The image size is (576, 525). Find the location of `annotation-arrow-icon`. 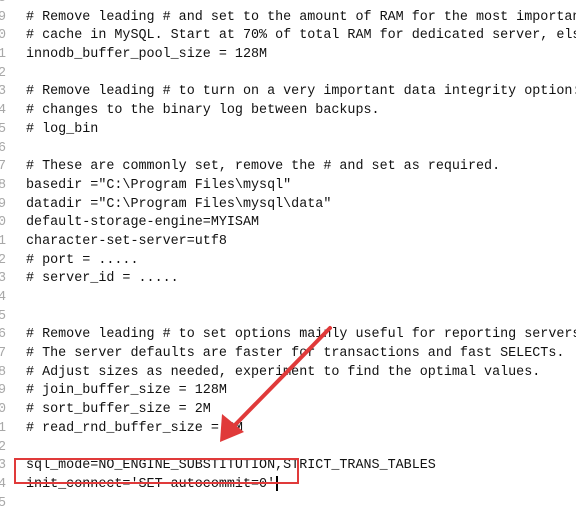

annotation-arrow-icon is located at coordinates (276, 384).